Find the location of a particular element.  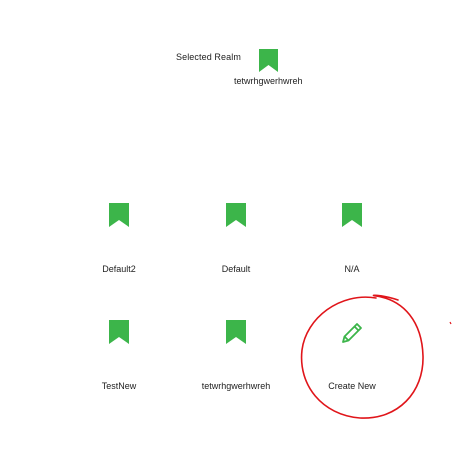

realm-name: Default2 is located at coordinates (119, 269).